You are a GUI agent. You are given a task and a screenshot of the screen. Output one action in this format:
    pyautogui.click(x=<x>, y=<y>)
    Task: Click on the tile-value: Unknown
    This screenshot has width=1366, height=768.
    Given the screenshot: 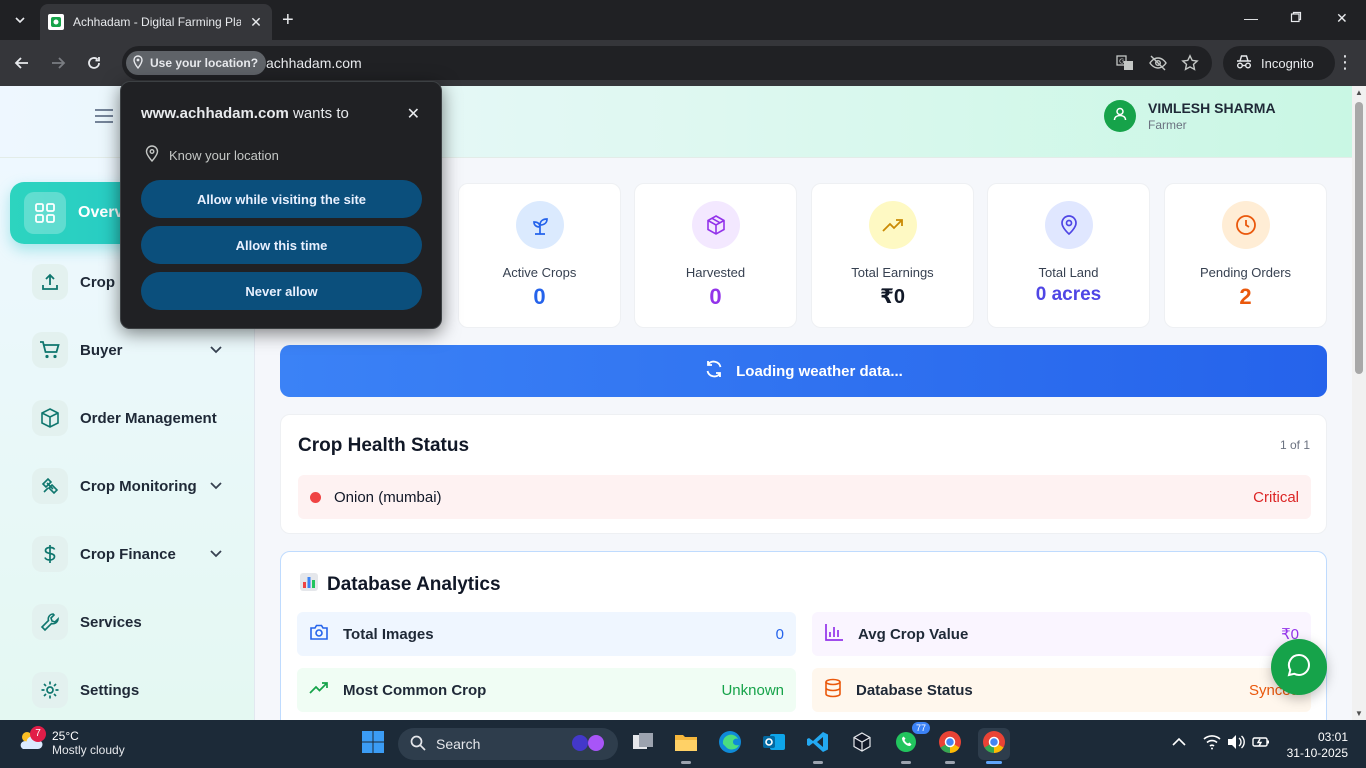 What is the action you would take?
    pyautogui.click(x=752, y=690)
    